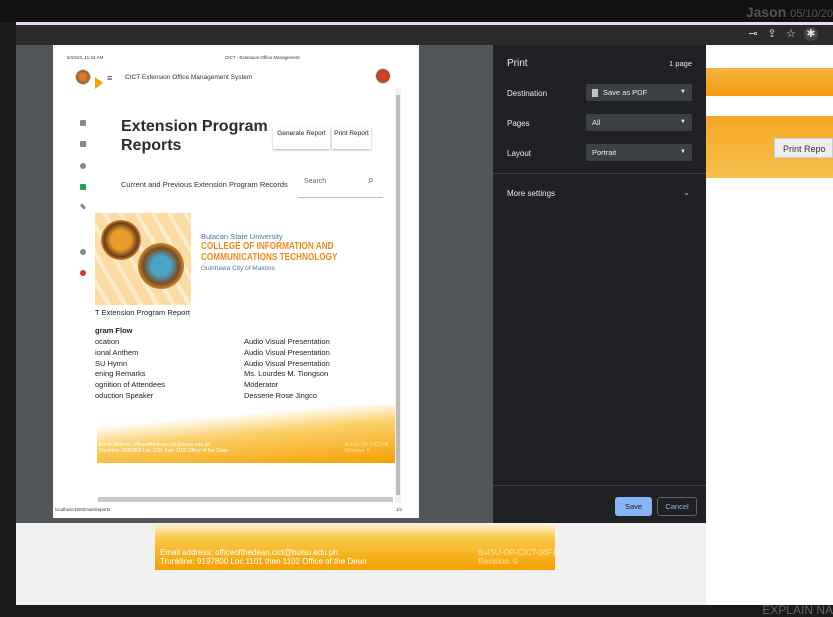  Describe the element at coordinates (83, 77) in the screenshot. I see `college-logo-left` at that location.